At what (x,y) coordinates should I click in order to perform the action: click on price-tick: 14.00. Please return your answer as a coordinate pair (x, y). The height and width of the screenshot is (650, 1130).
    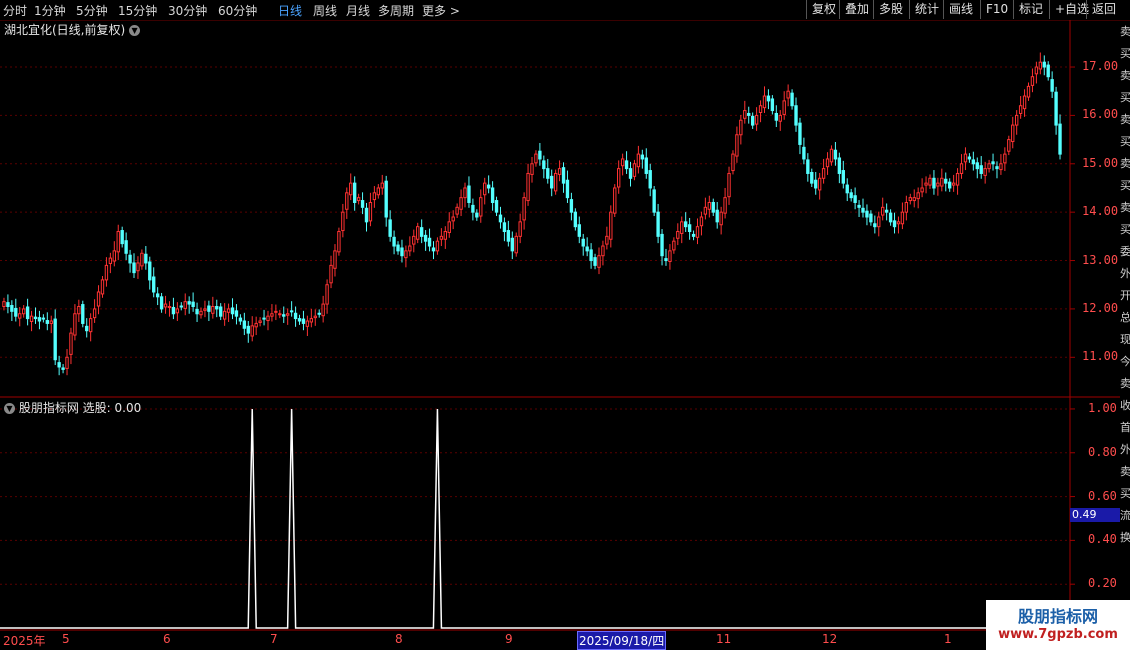
    Looking at the image, I should click on (1100, 211).